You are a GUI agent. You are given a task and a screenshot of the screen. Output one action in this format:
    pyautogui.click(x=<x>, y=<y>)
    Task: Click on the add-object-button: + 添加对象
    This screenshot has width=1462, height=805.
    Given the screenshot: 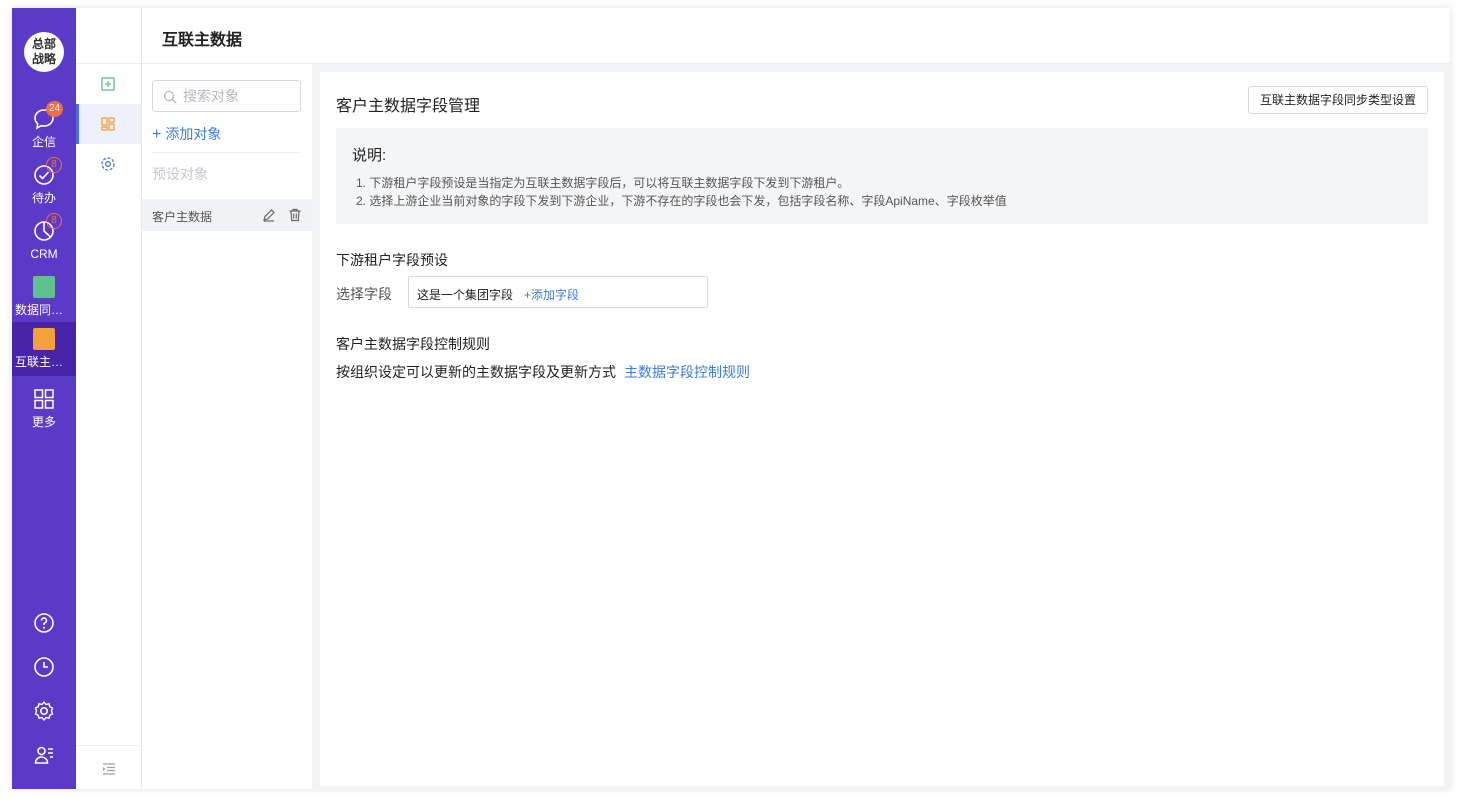 What is the action you would take?
    pyautogui.click(x=186, y=134)
    